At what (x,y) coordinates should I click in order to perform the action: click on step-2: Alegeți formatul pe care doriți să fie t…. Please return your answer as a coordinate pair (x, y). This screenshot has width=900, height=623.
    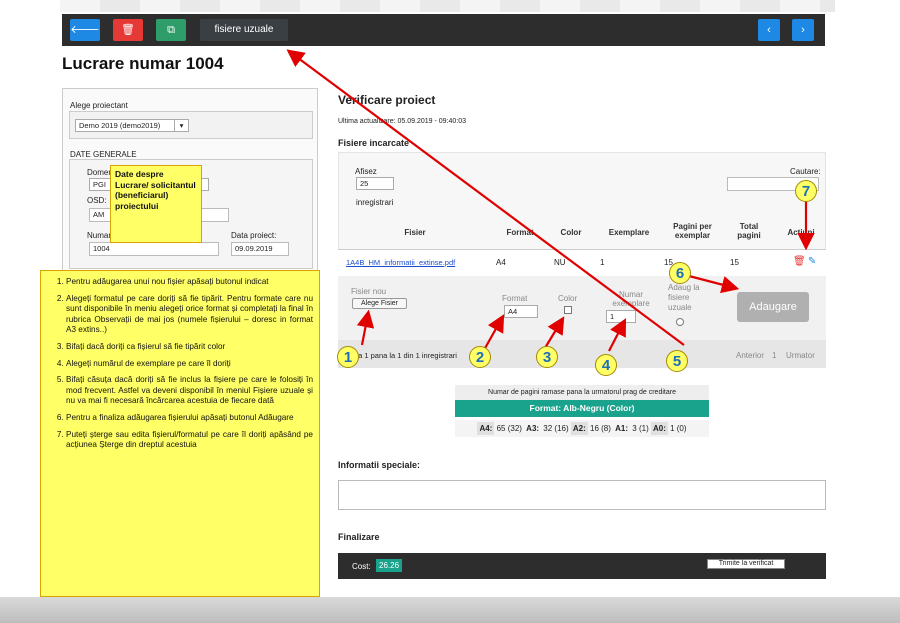
    Looking at the image, I should click on (189, 315).